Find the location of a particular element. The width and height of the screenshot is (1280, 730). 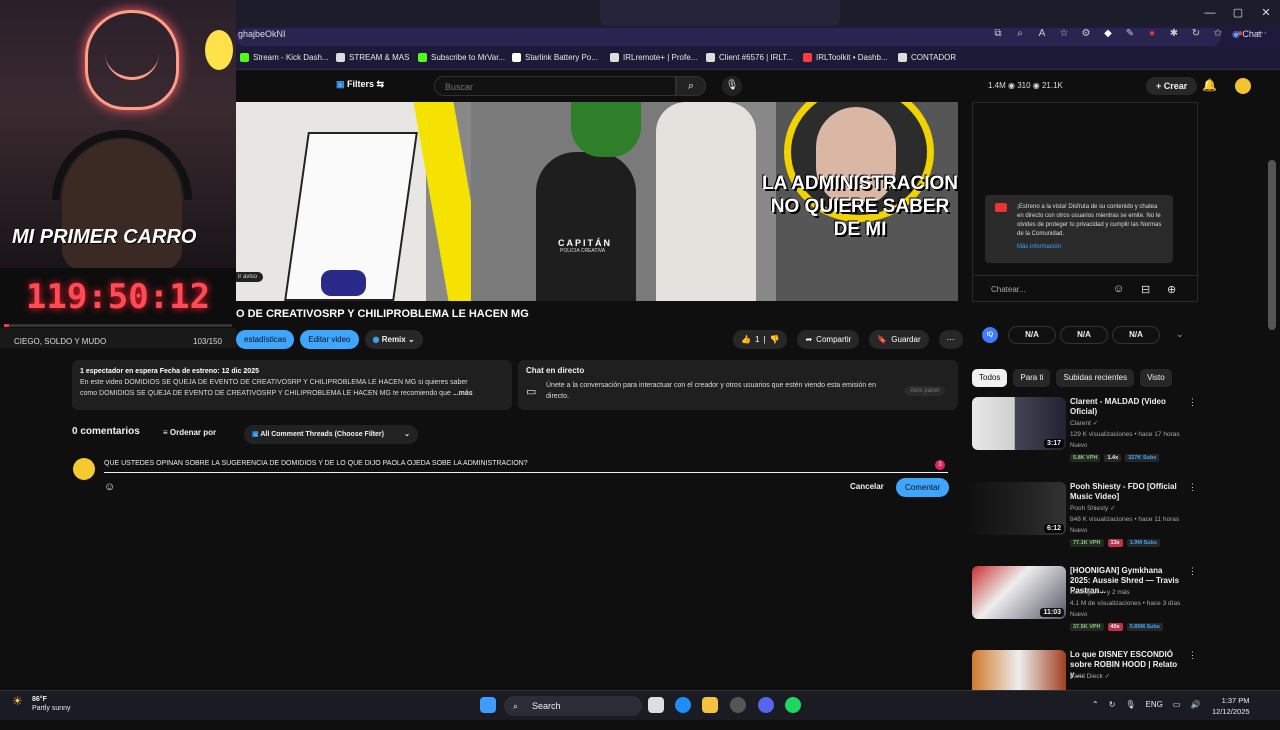

sort-button: ≡ Ordenar por is located at coordinates (189, 432).